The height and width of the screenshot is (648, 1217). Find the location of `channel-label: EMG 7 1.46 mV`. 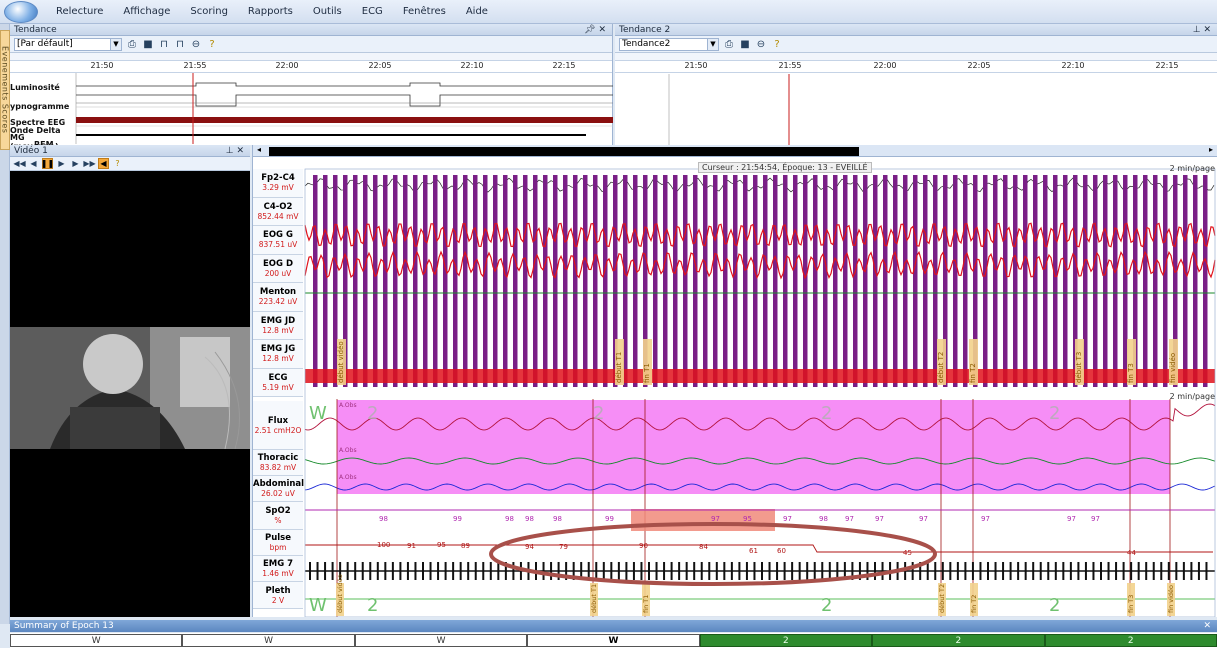

channel-label: EMG 7 1.46 mV is located at coordinates (278, 569).